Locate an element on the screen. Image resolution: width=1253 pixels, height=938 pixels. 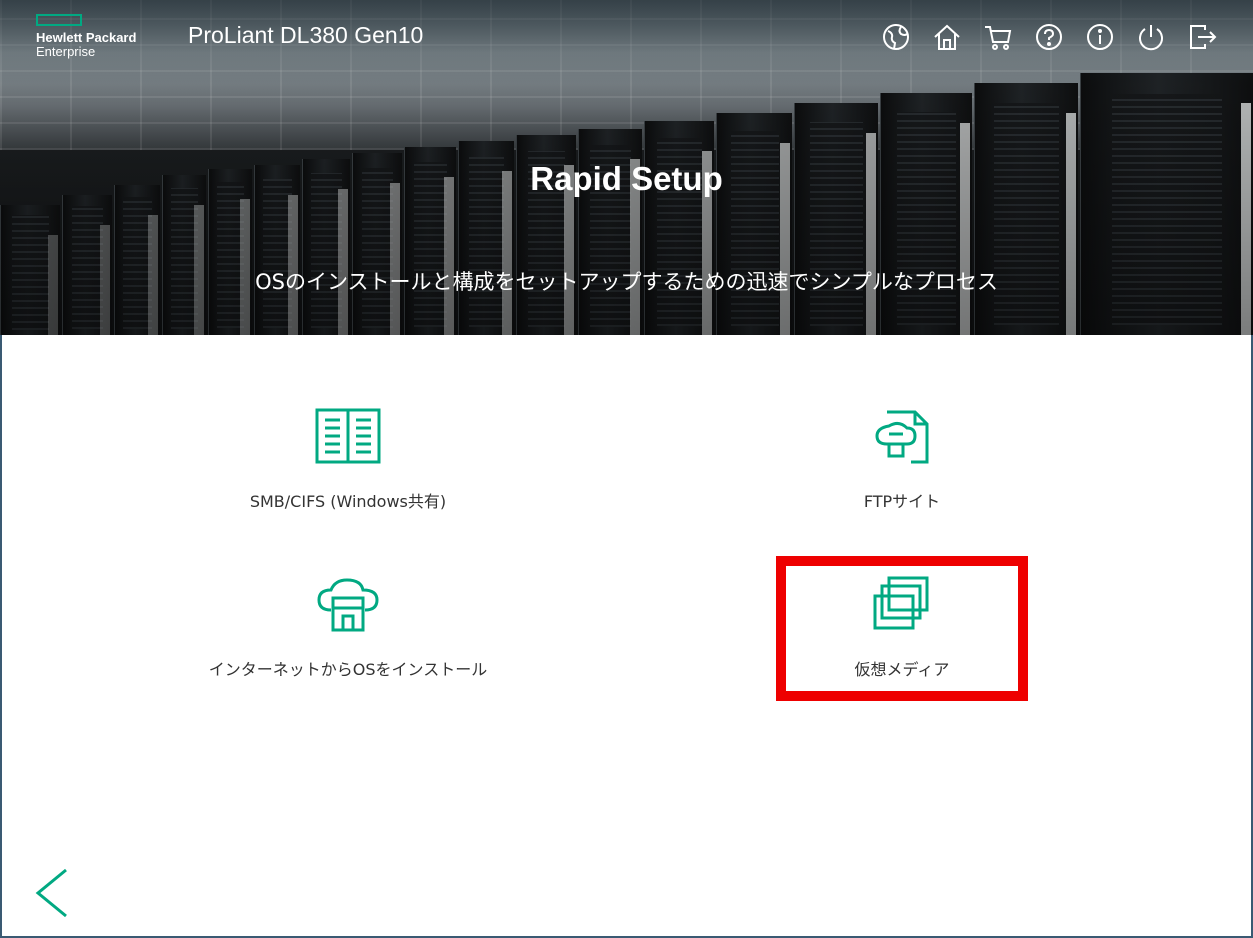
logo-line2: Enterprise is located at coordinates (66, 51).